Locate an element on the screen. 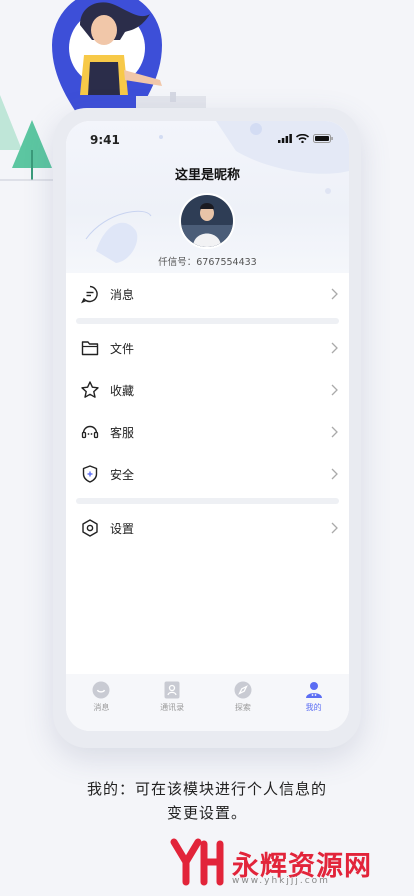 Image resolution: width=414 pixels, height=896 pixels. battery-icon is located at coordinates (323, 138).